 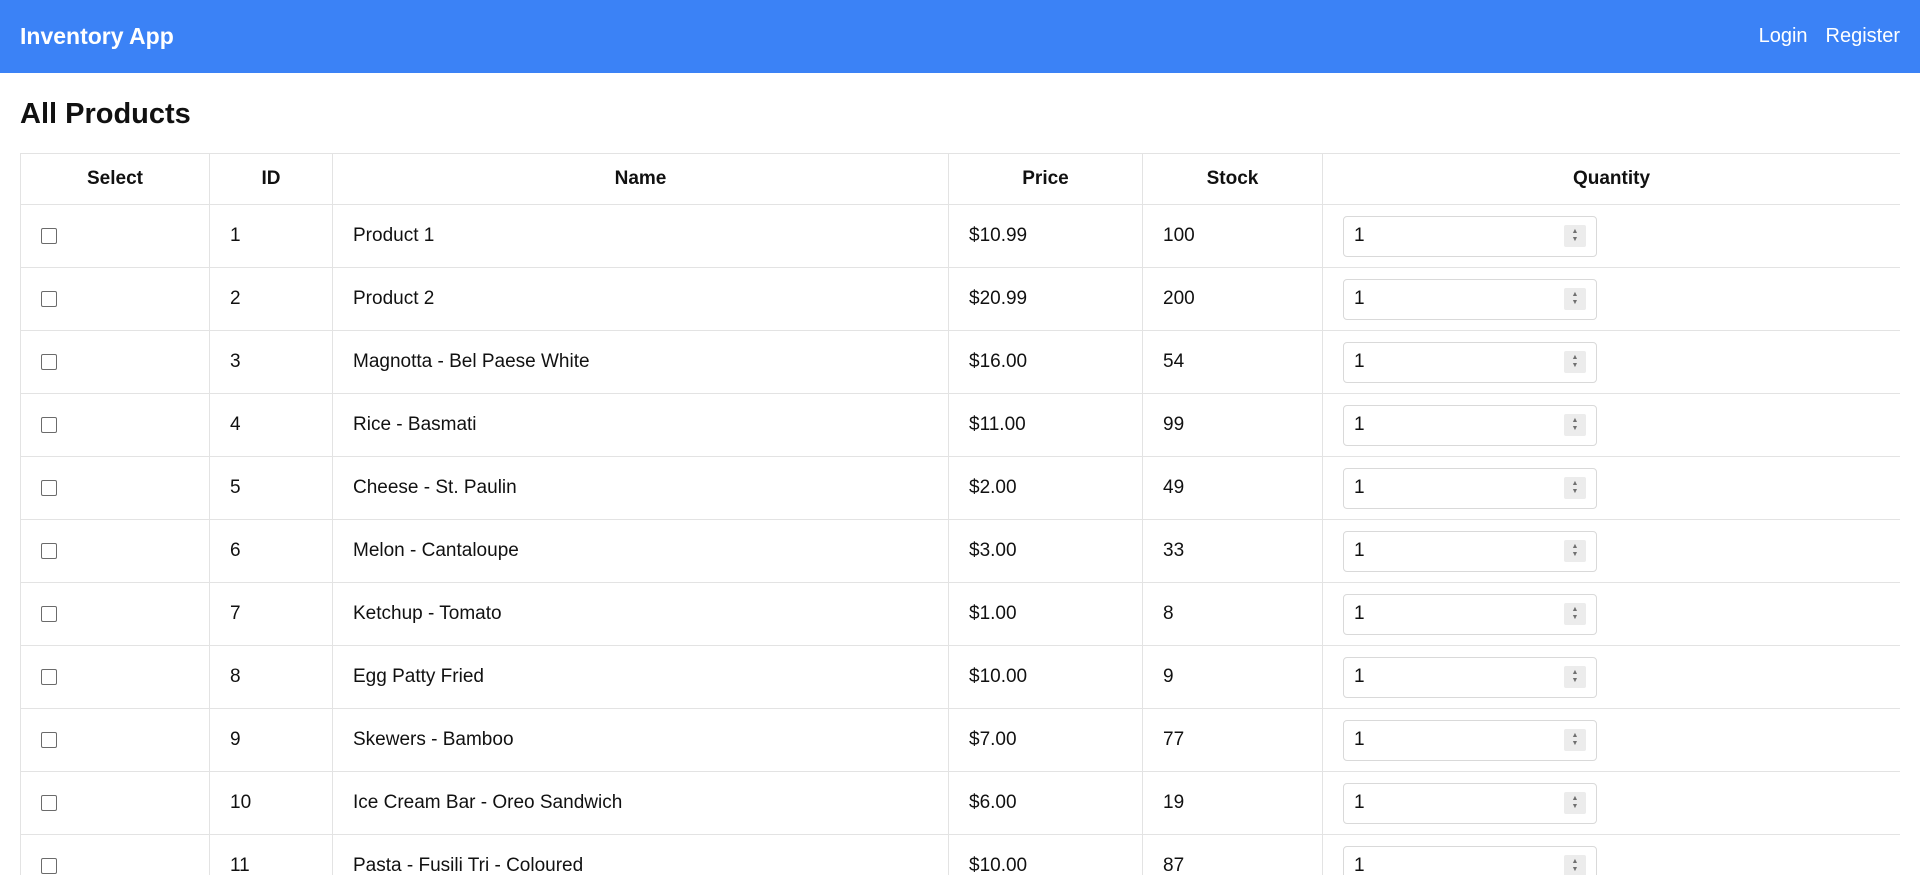 What do you see at coordinates (640, 236) in the screenshot?
I see `name-cell: Product 1` at bounding box center [640, 236].